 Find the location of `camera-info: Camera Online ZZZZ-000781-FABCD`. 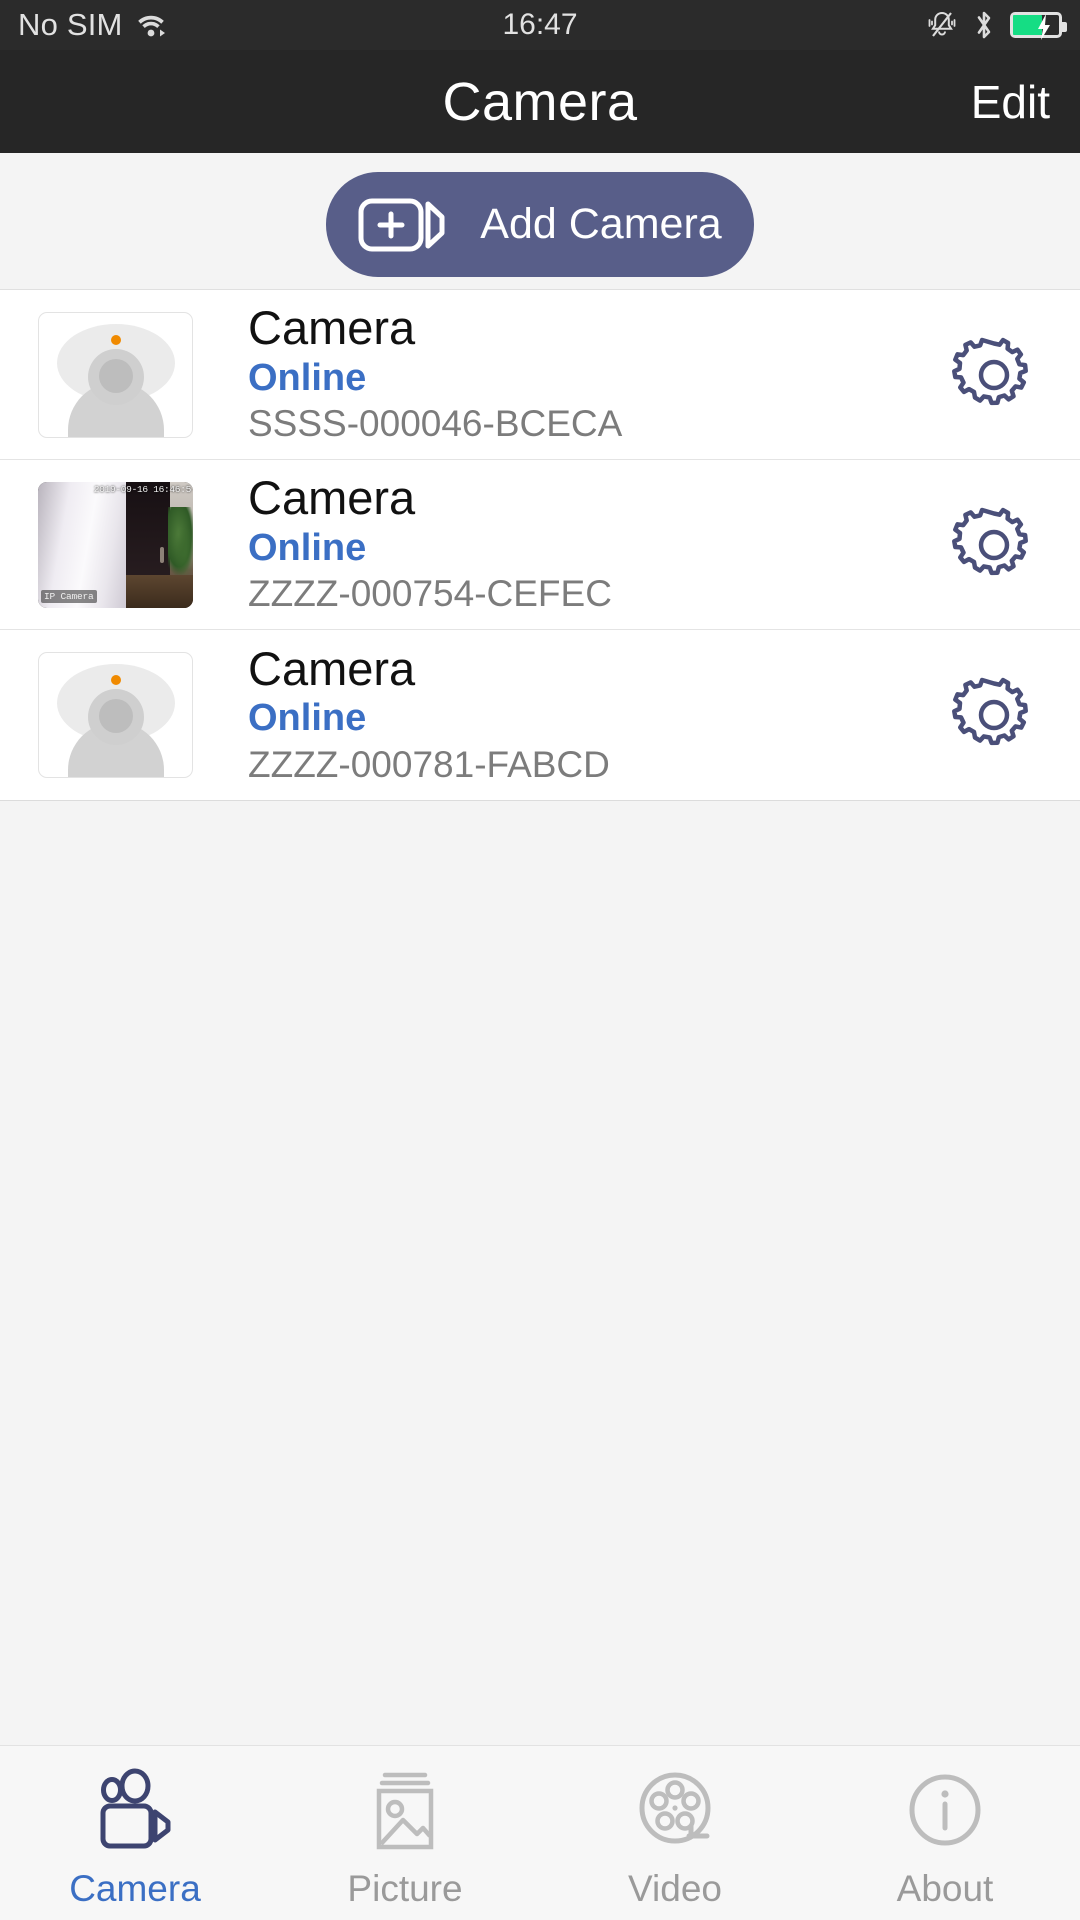

camera-info: Camera Online ZZZZ-000781-FABCD is located at coordinates (563, 714).